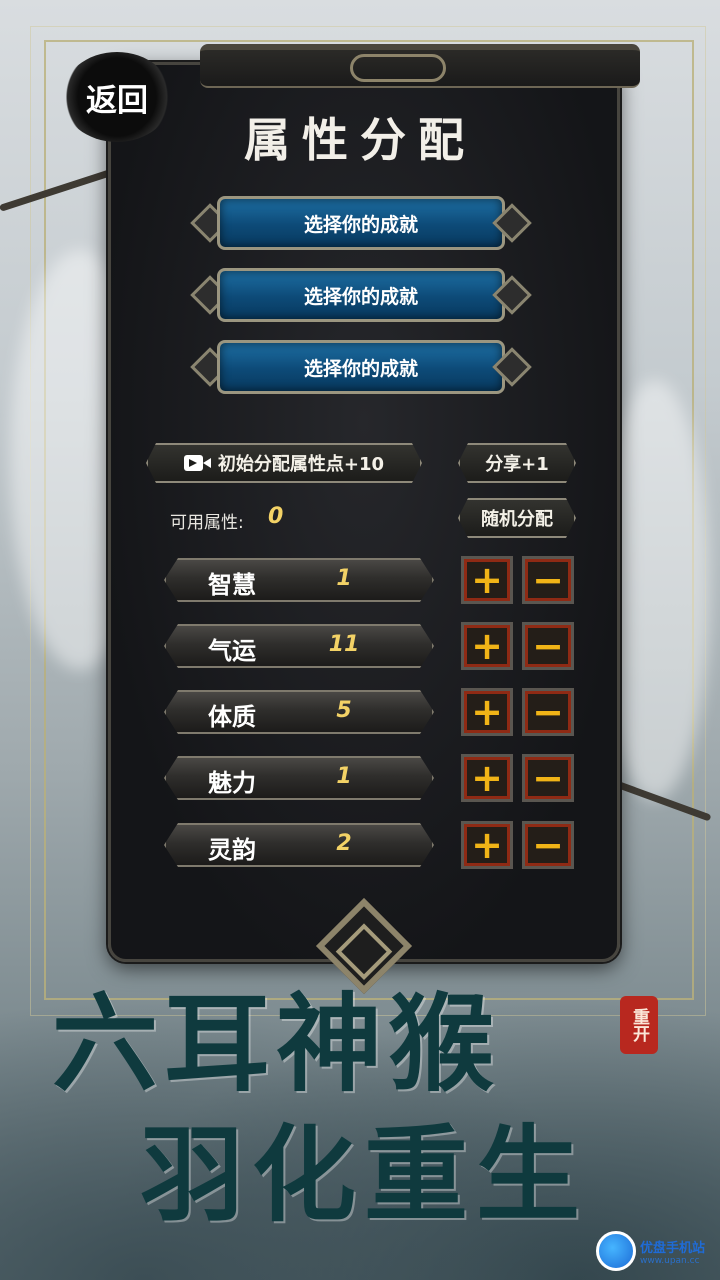 The image size is (720, 1280). I want to click on luck-plus-button: +, so click(487, 646).